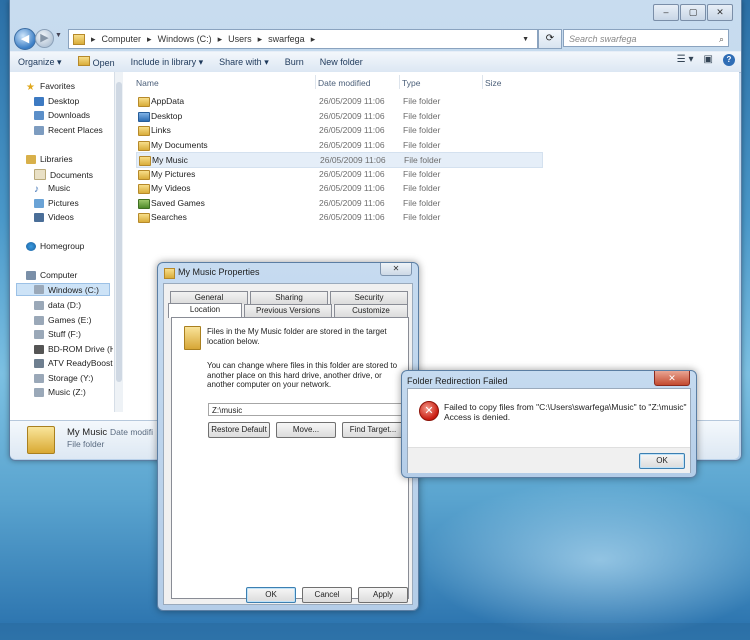 This screenshot has height=640, width=750. Describe the element at coordinates (685, 60) in the screenshot. I see `change-view-icon: ☰ ▾` at that location.